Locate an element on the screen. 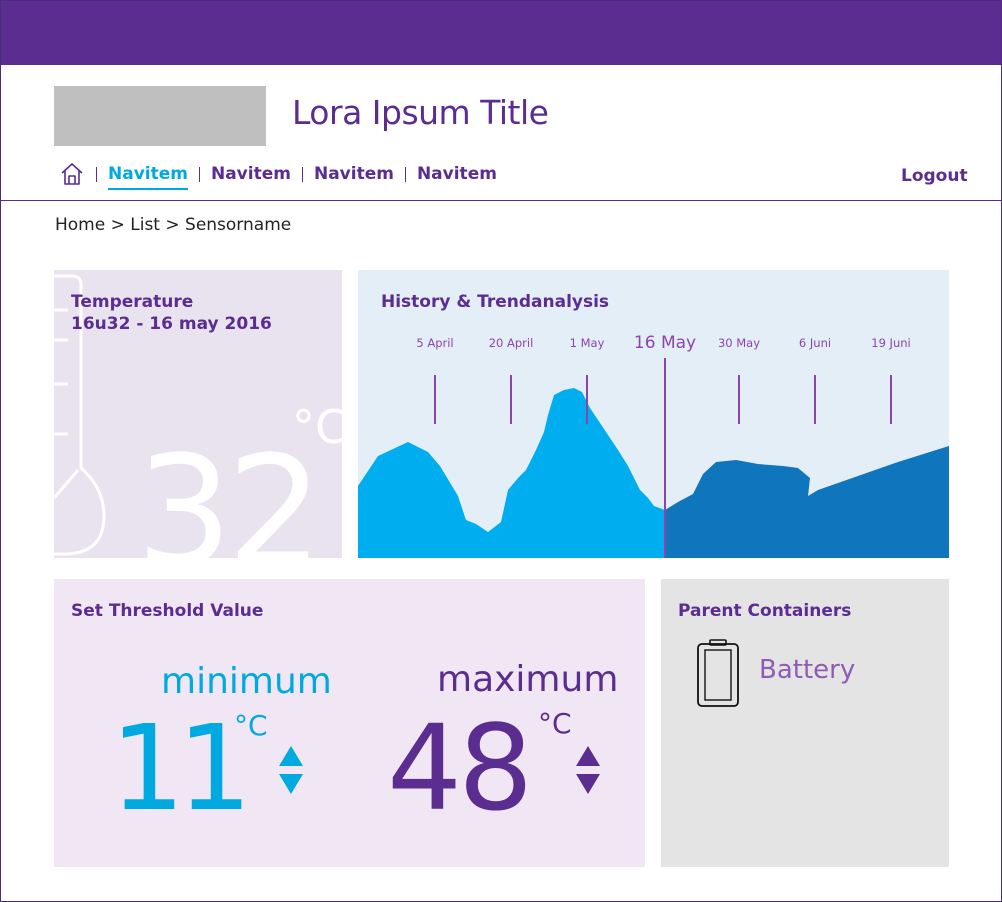  maximum-value: 48 is located at coordinates (460, 768).